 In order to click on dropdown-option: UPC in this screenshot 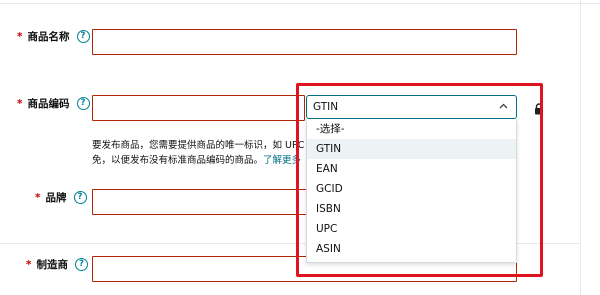, I will do `click(411, 229)`.